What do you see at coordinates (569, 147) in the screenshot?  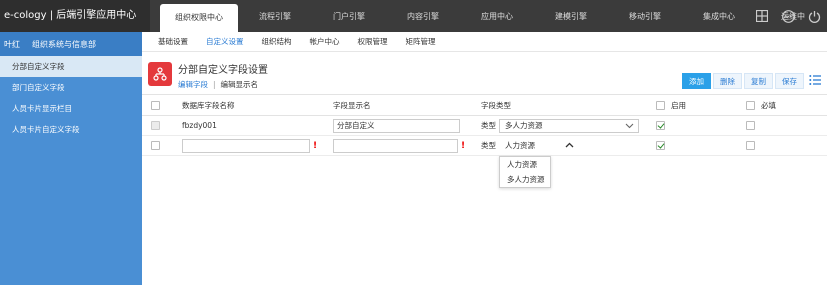 I see `chevron-up-icon` at bounding box center [569, 147].